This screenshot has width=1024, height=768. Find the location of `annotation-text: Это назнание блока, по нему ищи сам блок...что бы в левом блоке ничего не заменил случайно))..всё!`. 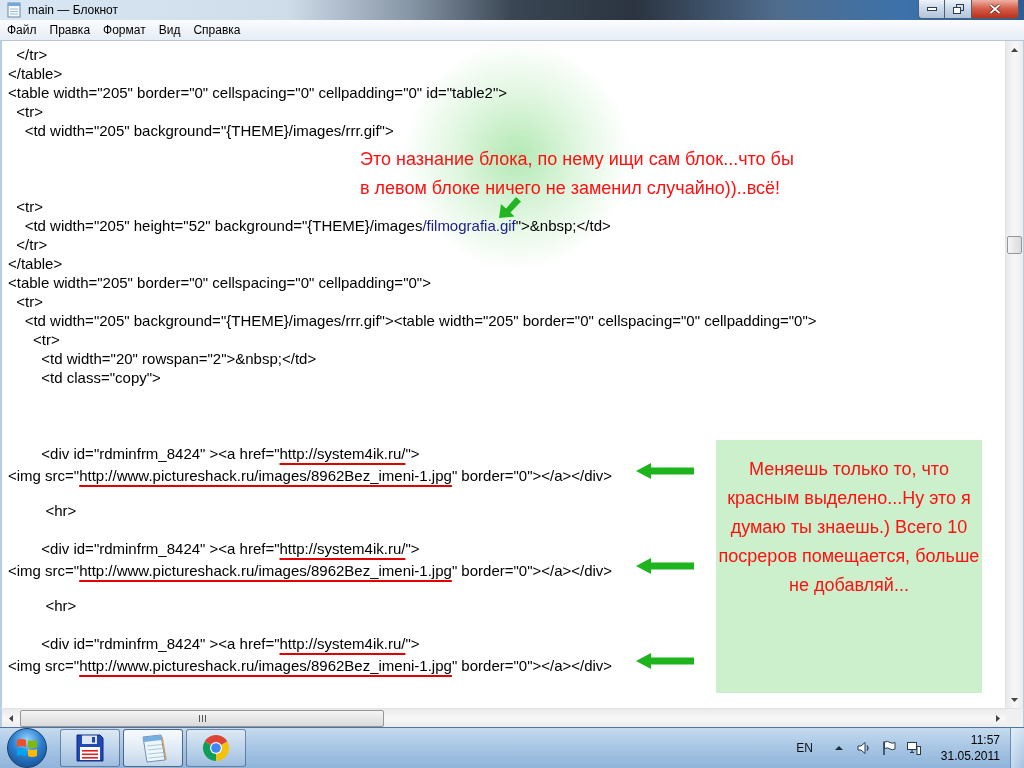

annotation-text: Это назнание блока, по нему ищи сам блок...что бы в левом блоке ничего не заменил случайно))..всё! is located at coordinates (577, 174).